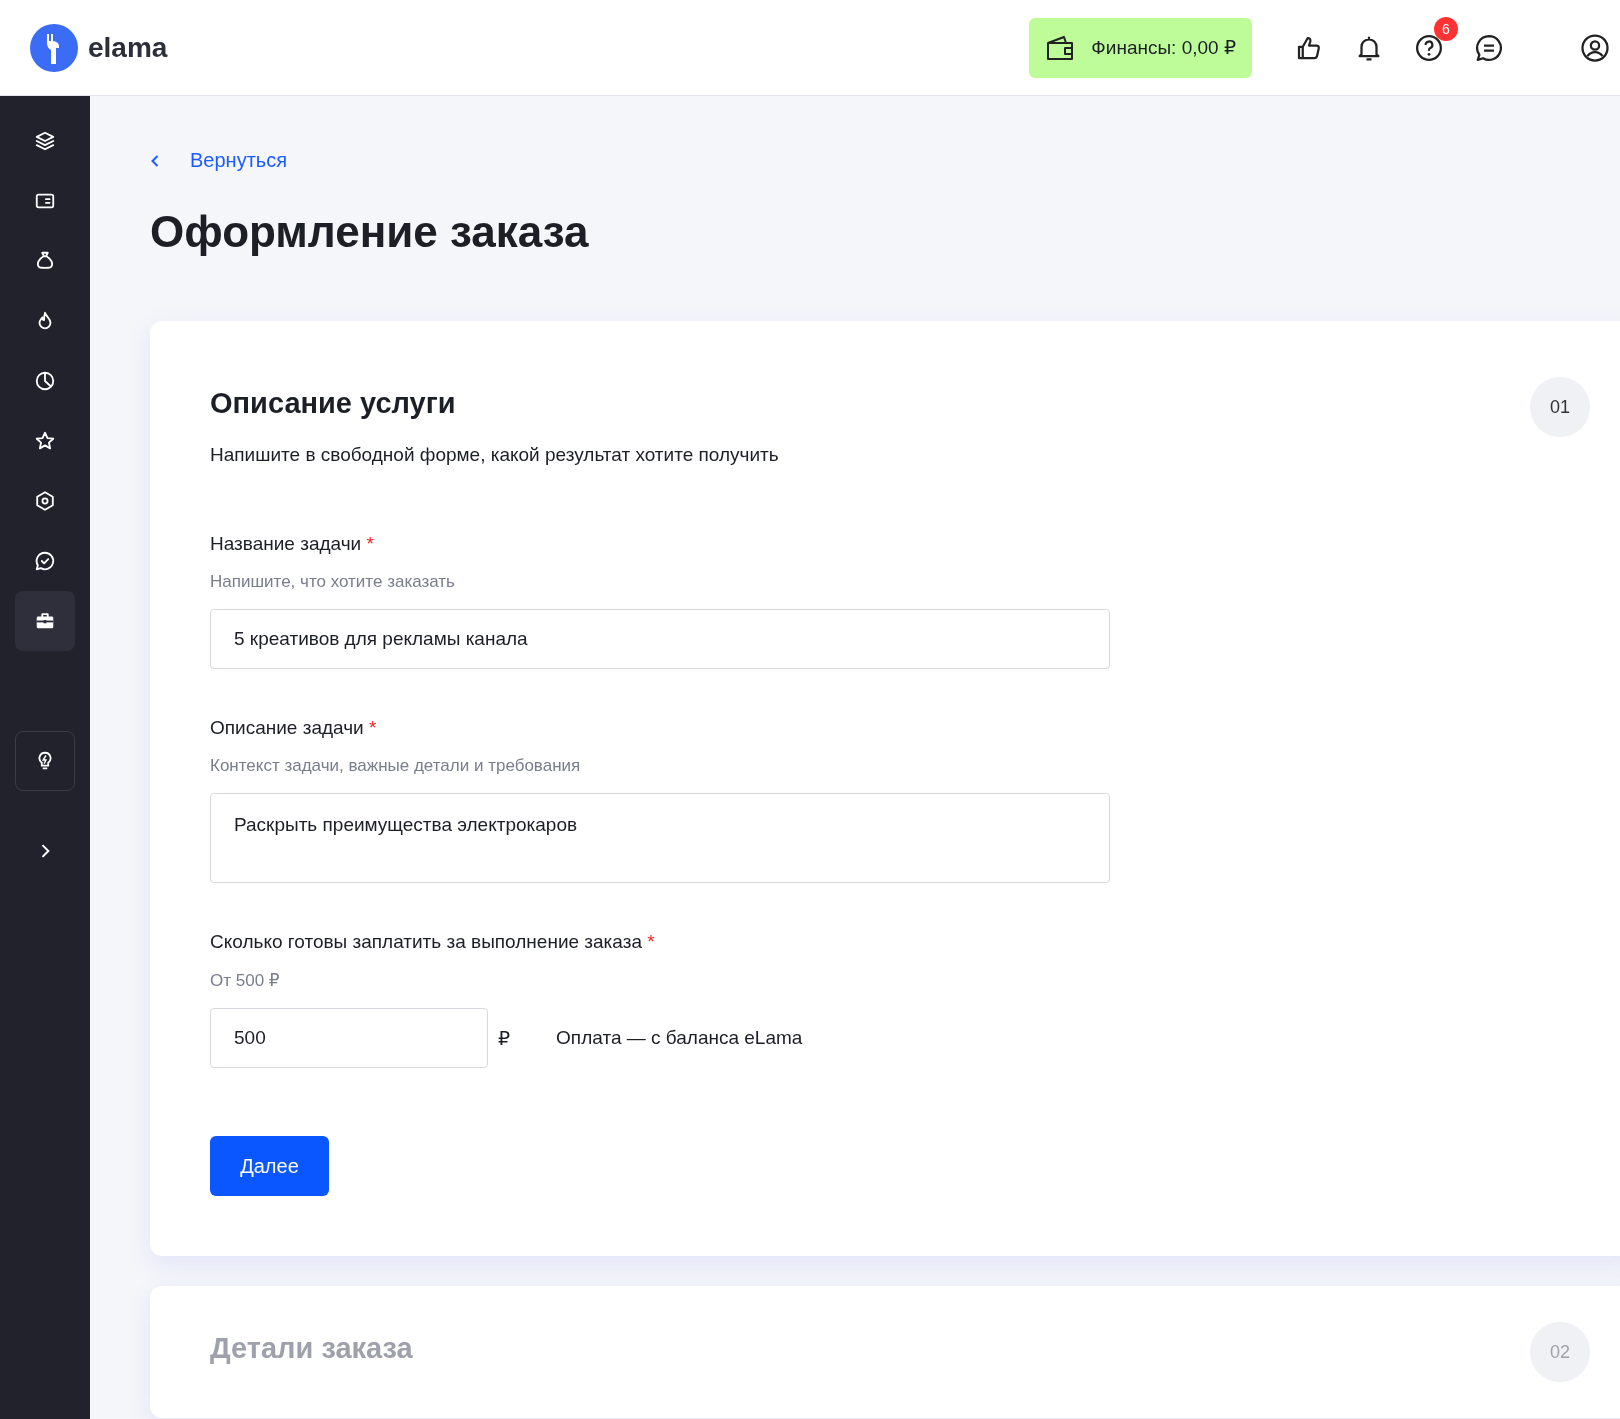 The height and width of the screenshot is (1419, 1620). Describe the element at coordinates (294, 728) in the screenshot. I see `field-label: Описание задачи *` at that location.